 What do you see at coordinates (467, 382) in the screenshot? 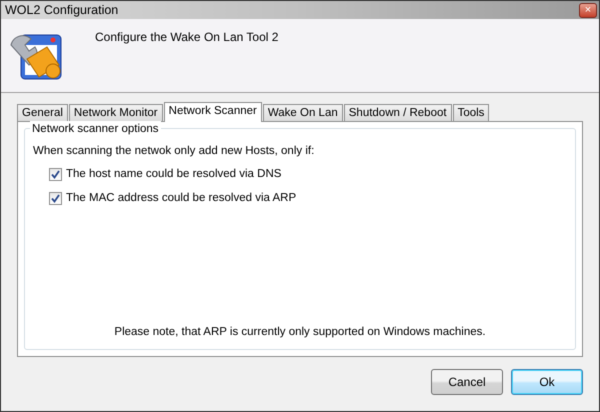
I see `dialog-button: Cancel` at bounding box center [467, 382].